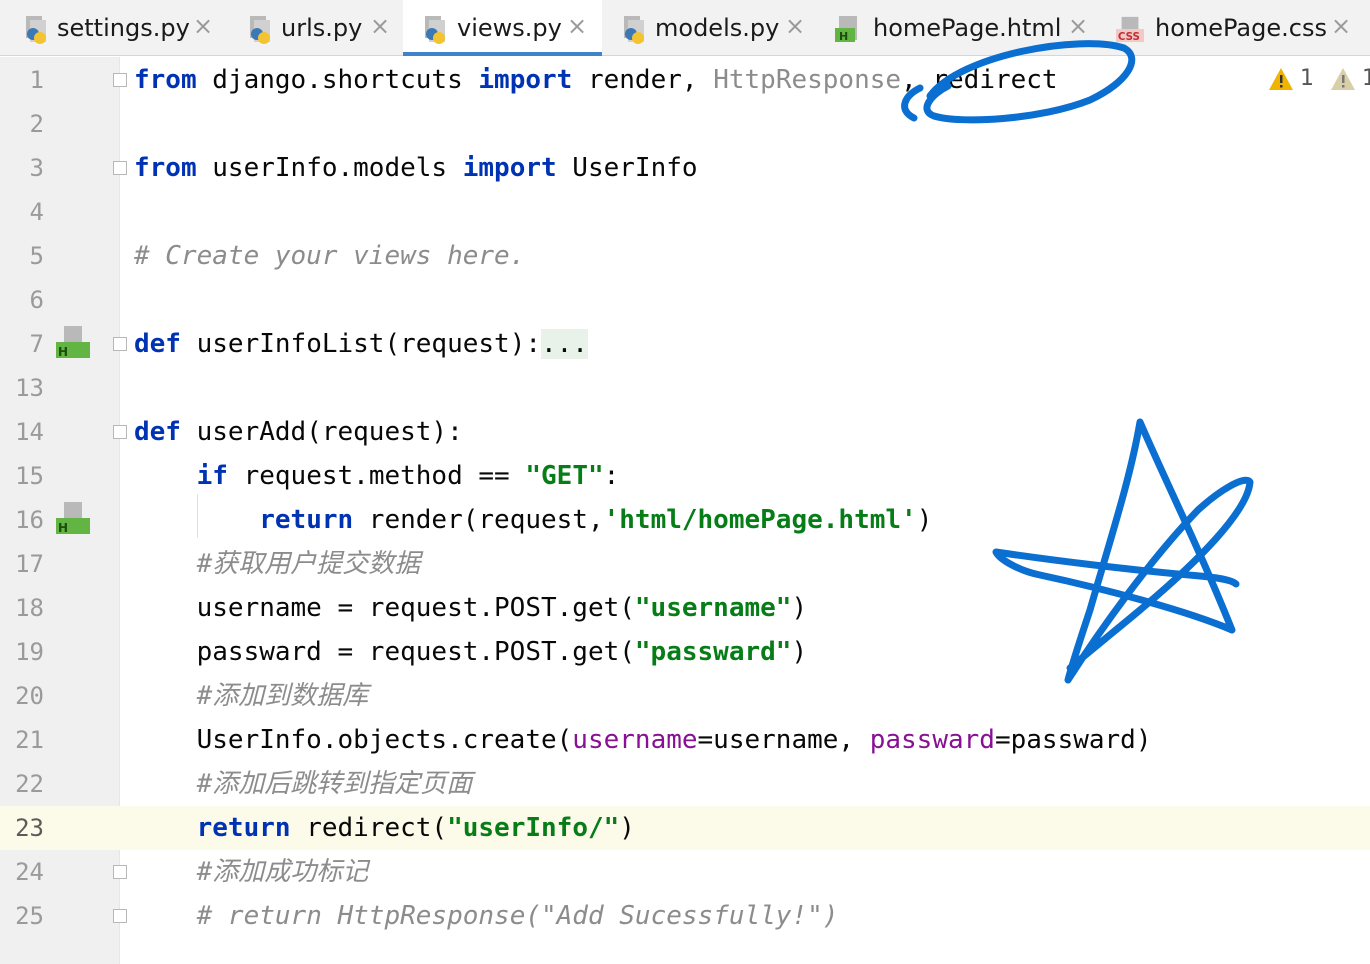 The width and height of the screenshot is (1370, 964). I want to click on tab-label: models.py, so click(717, 28).